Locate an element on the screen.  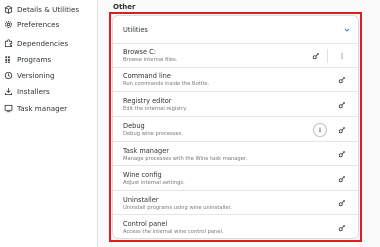
sidebar-item-task-manager: Task manager is located at coordinates (49, 108).